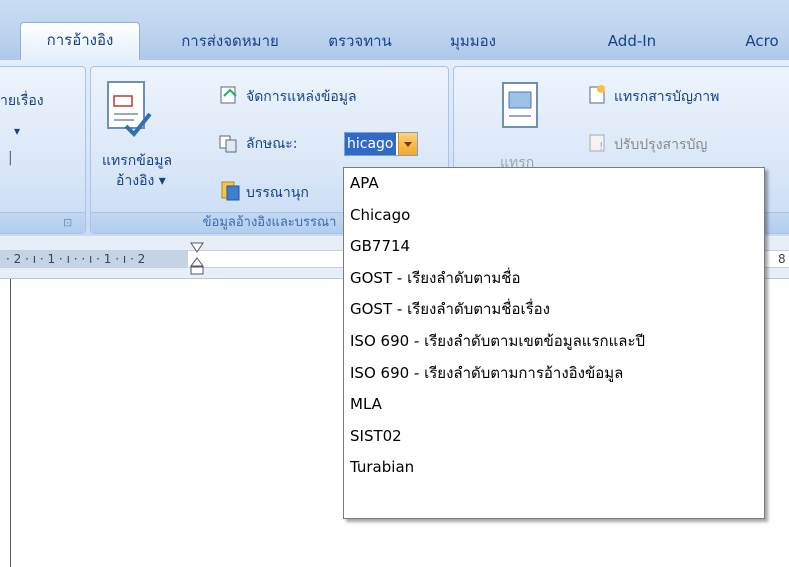  What do you see at coordinates (22, 101) in the screenshot?
I see `partial-group-label: ายเรื่อง` at bounding box center [22, 101].